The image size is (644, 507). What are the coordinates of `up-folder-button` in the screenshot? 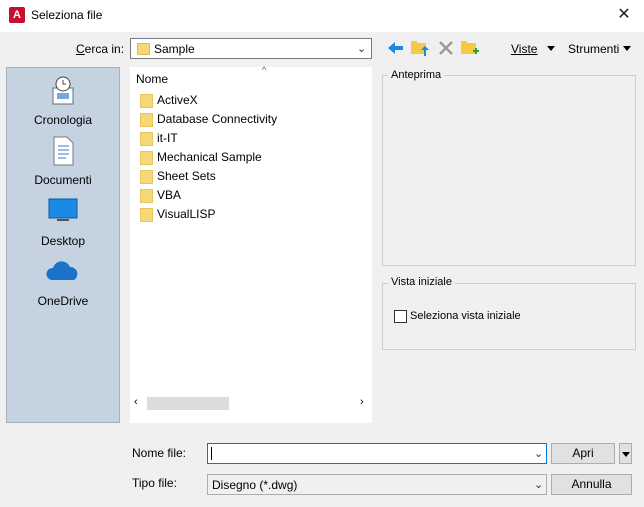 It's located at (420, 48).